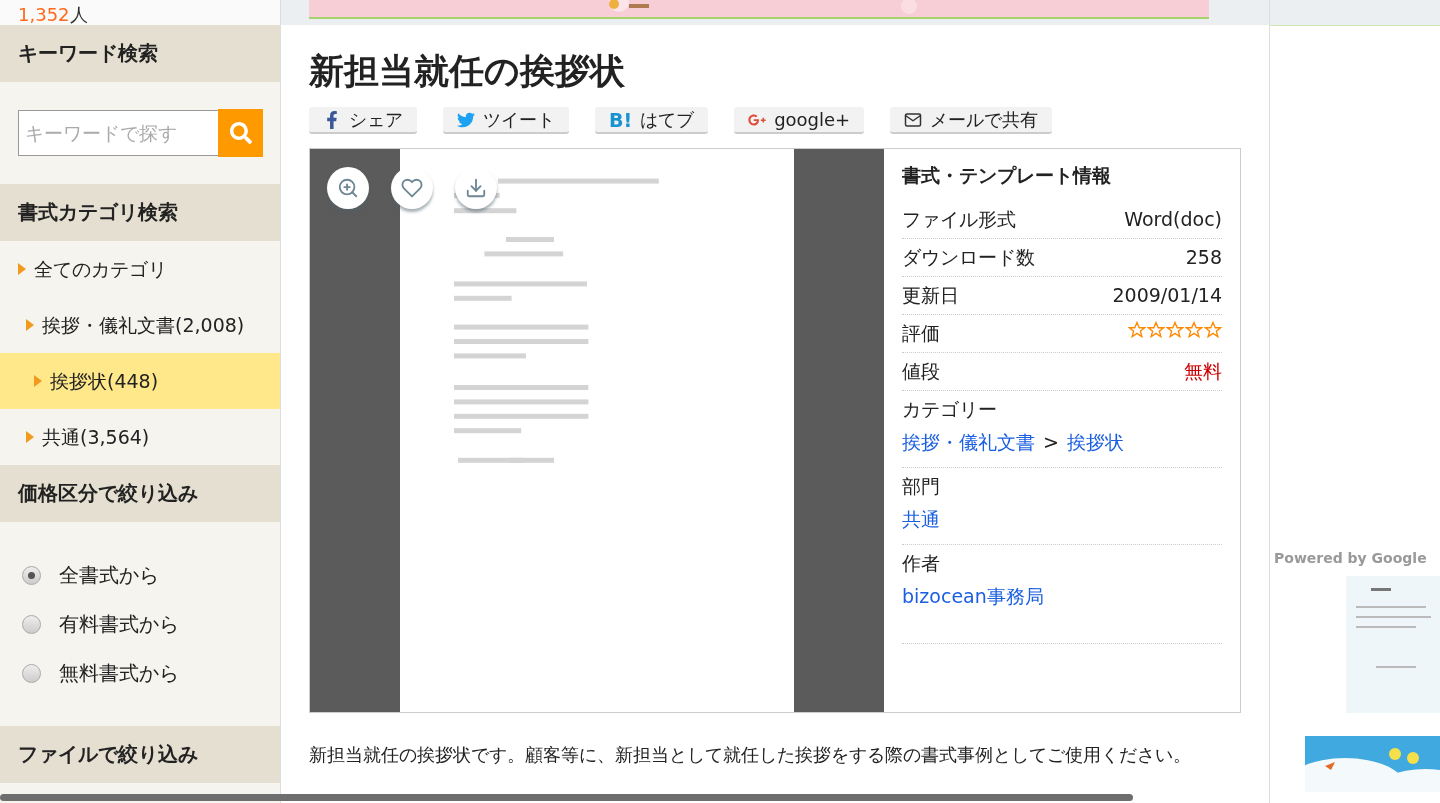 Image resolution: width=1440 pixels, height=803 pixels. I want to click on download-icon, so click(476, 188).